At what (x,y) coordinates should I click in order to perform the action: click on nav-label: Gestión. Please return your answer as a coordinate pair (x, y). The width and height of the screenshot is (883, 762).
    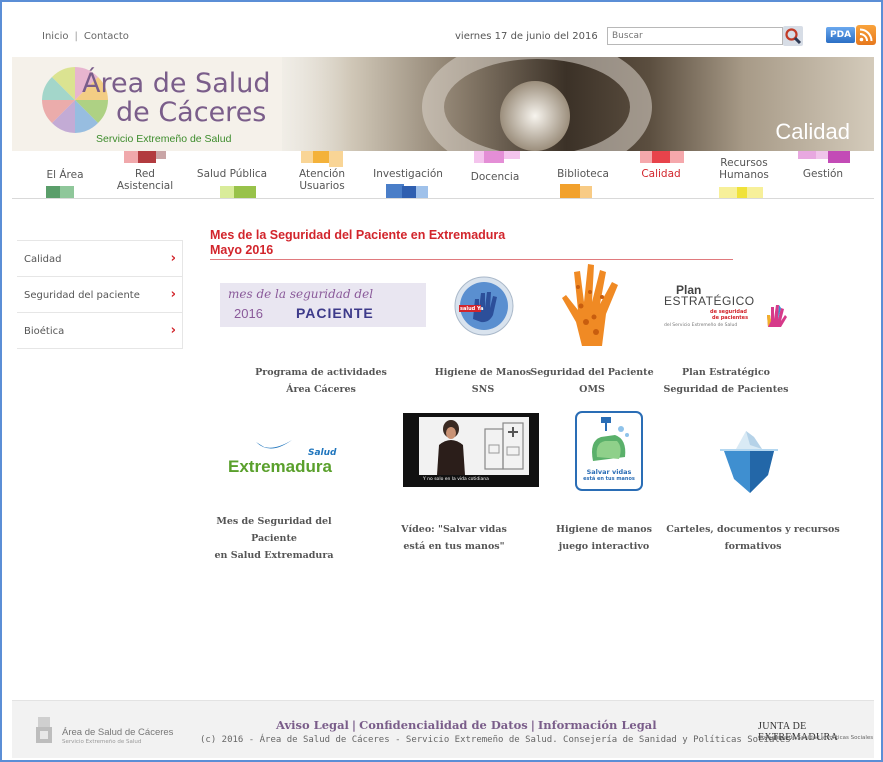
    Looking at the image, I should click on (823, 174).